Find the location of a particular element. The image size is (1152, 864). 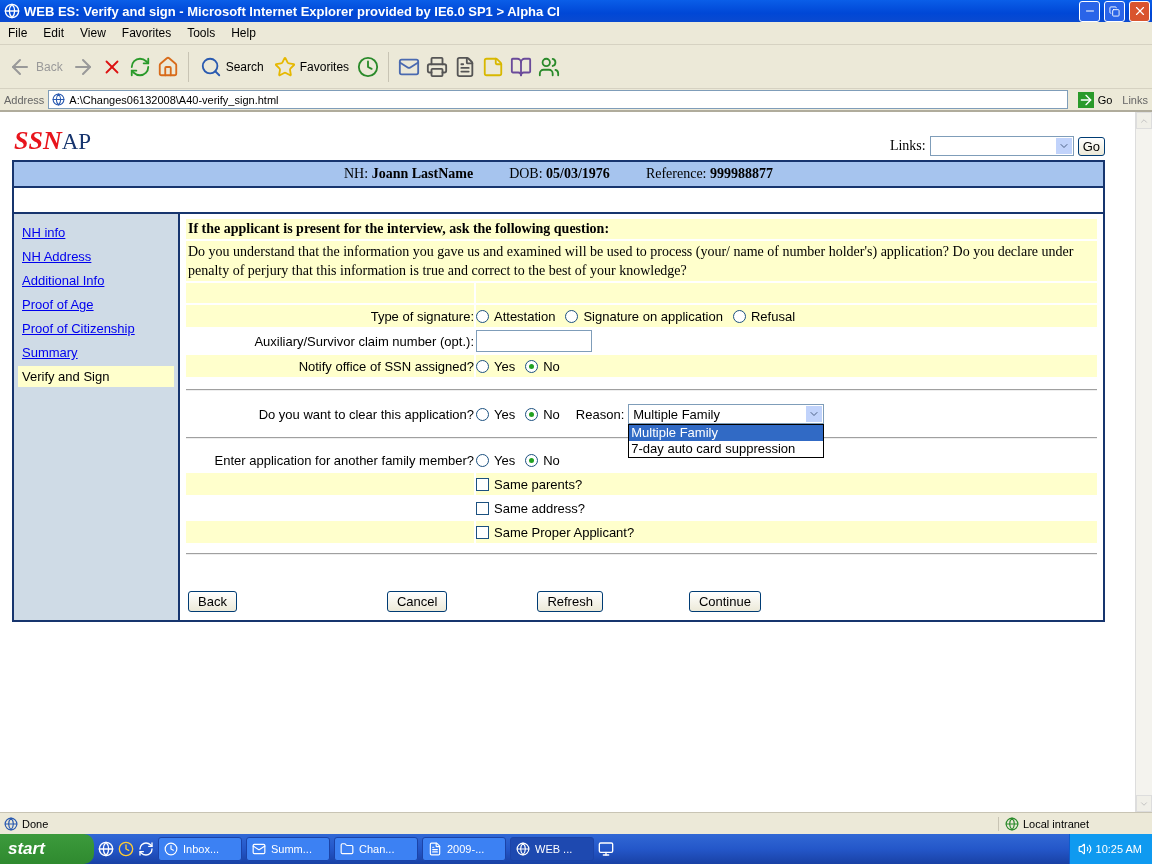

question-text: Do you understand that the information you gave us and examined will be used to process (your/ name of number holder's) application? Do you declare under penalty of perjury that this information is true and correct to the best of your knowledge? is located at coordinates (631, 261).